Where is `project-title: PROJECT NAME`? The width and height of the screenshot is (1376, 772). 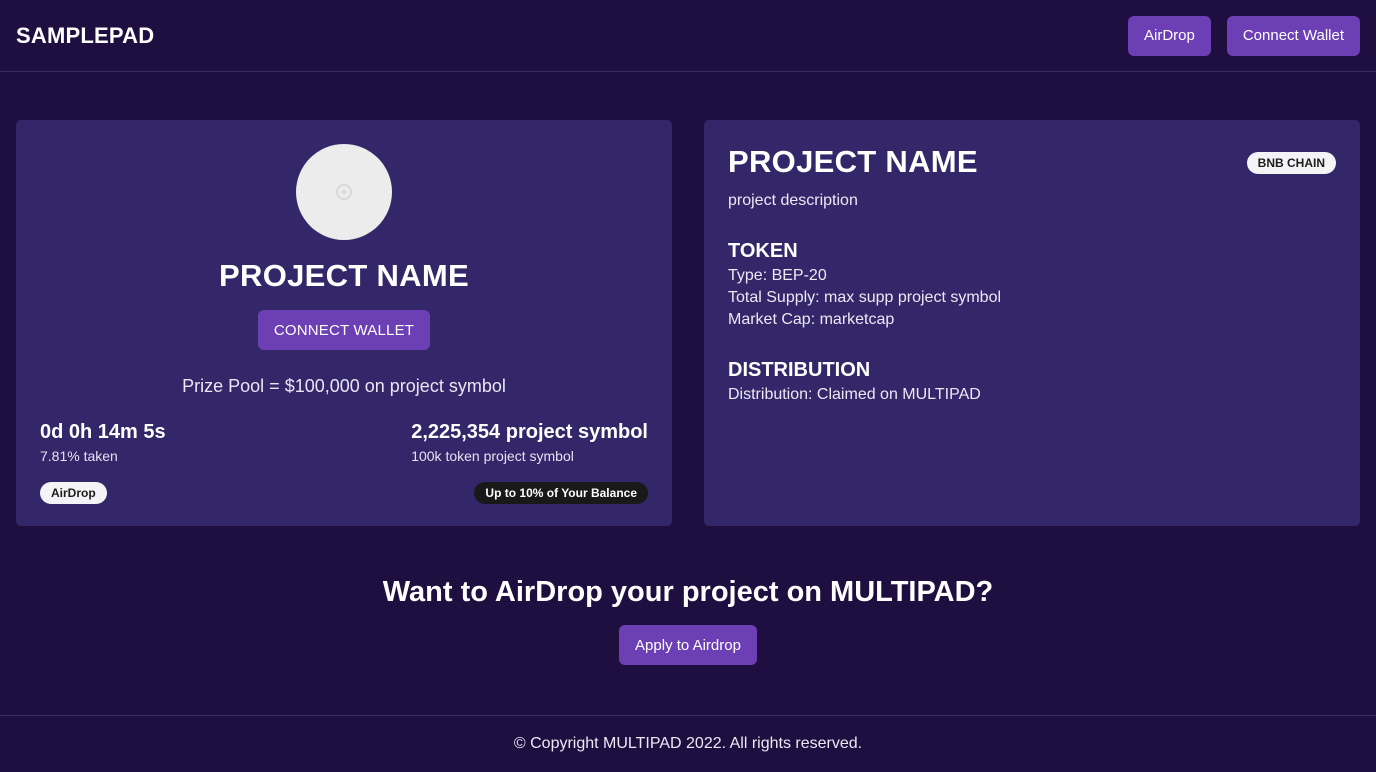
project-title: PROJECT NAME is located at coordinates (344, 275).